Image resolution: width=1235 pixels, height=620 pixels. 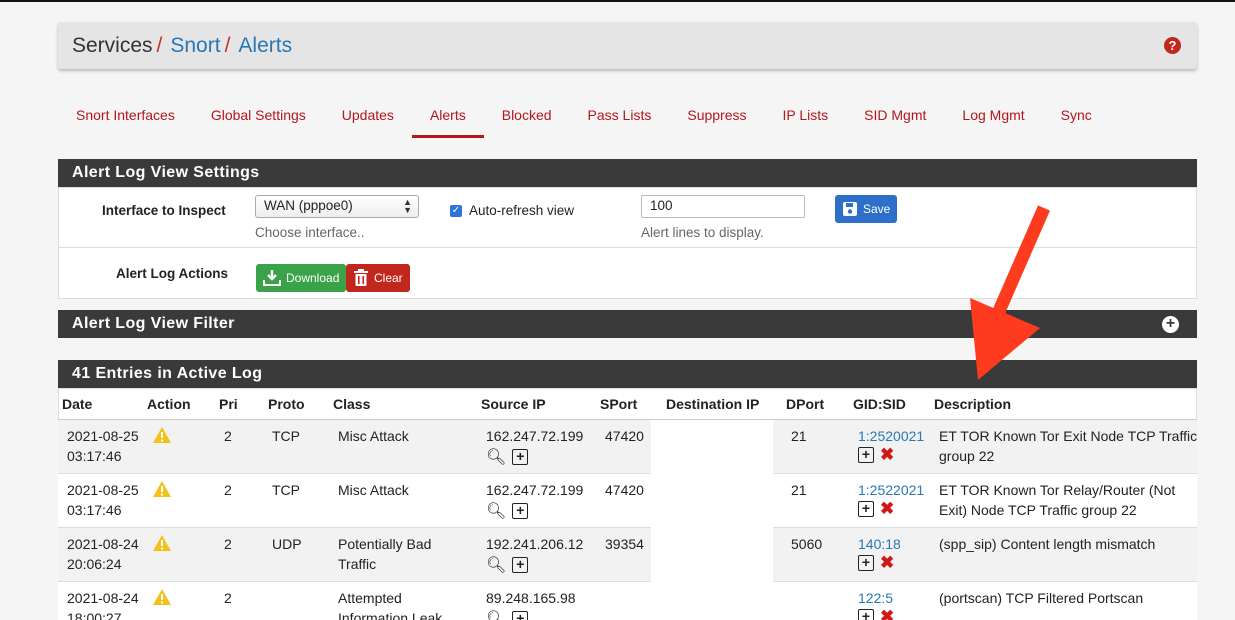 What do you see at coordinates (534, 436) in the screenshot?
I see `row1-source-ip: 162.247.72.199` at bounding box center [534, 436].